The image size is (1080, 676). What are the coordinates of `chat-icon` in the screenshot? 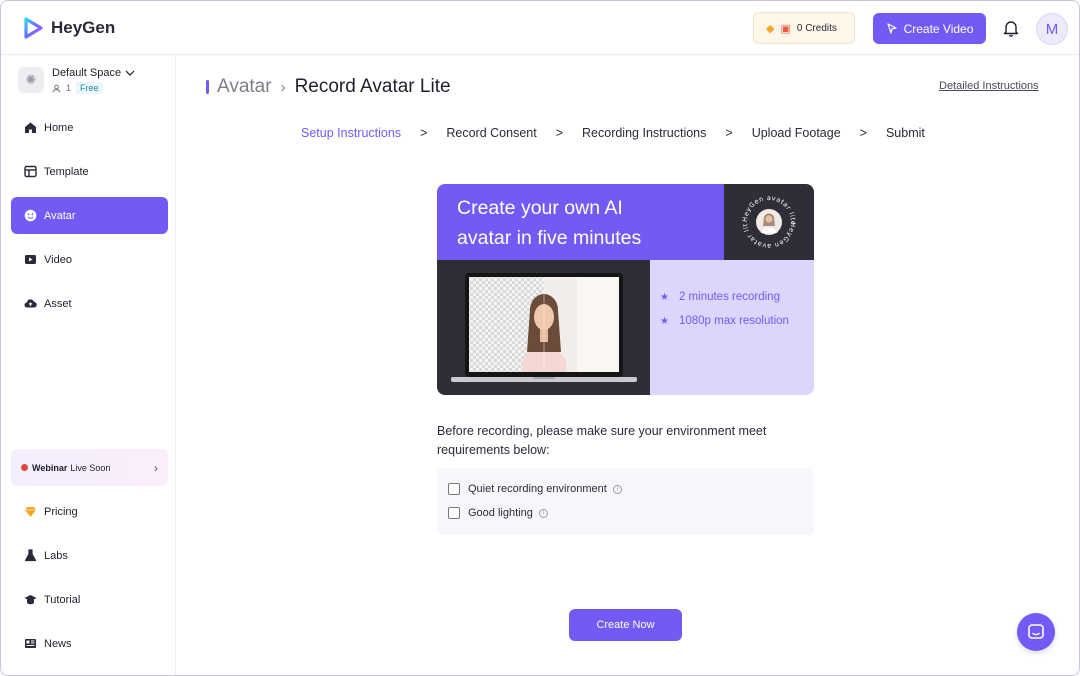 It's located at (1036, 631).